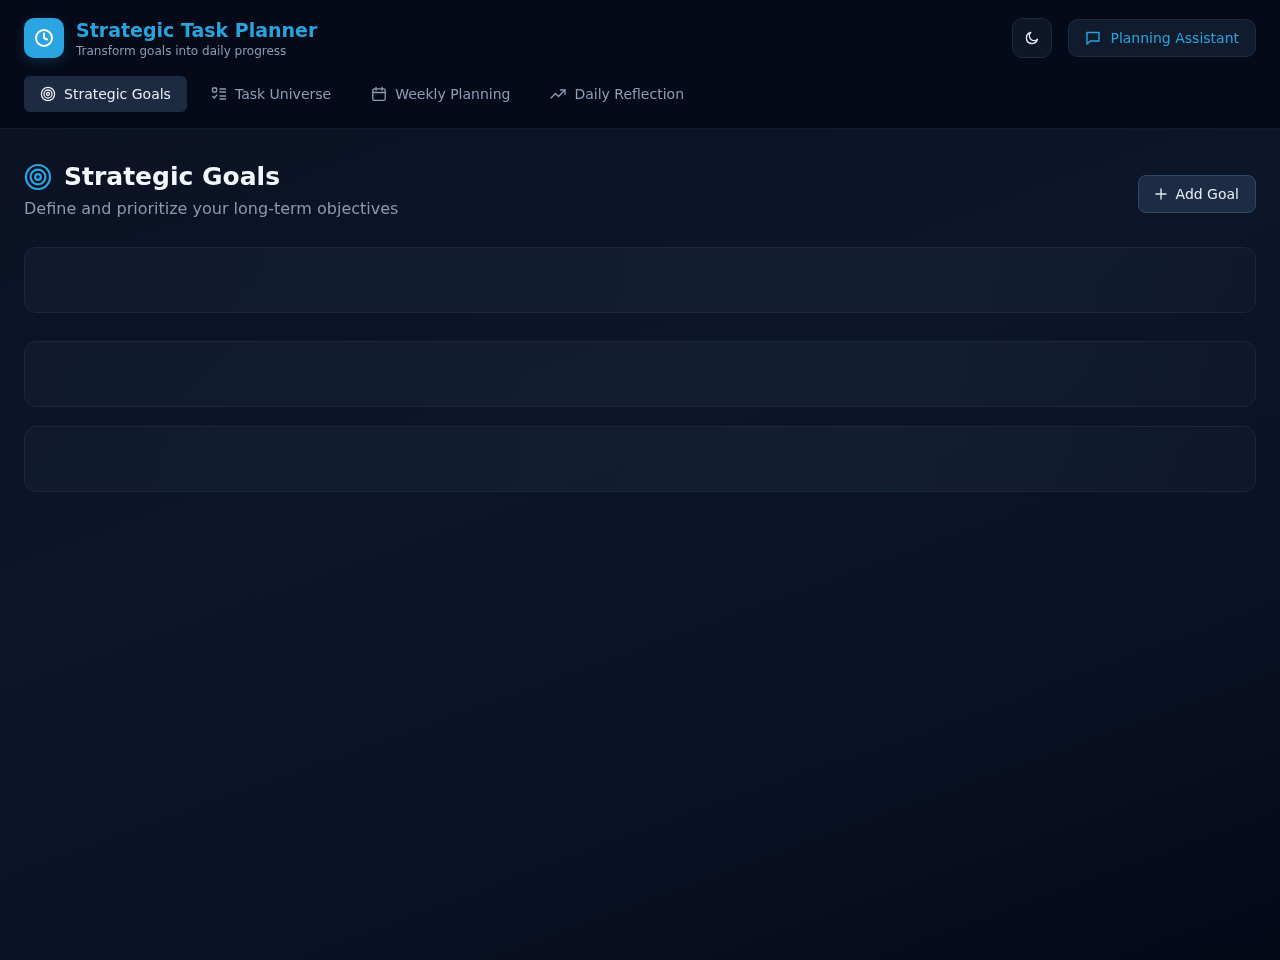 Image resolution: width=1280 pixels, height=960 pixels. Describe the element at coordinates (211, 209) in the screenshot. I see `section-subtitle: Define and prioritize your long-term objectives` at that location.